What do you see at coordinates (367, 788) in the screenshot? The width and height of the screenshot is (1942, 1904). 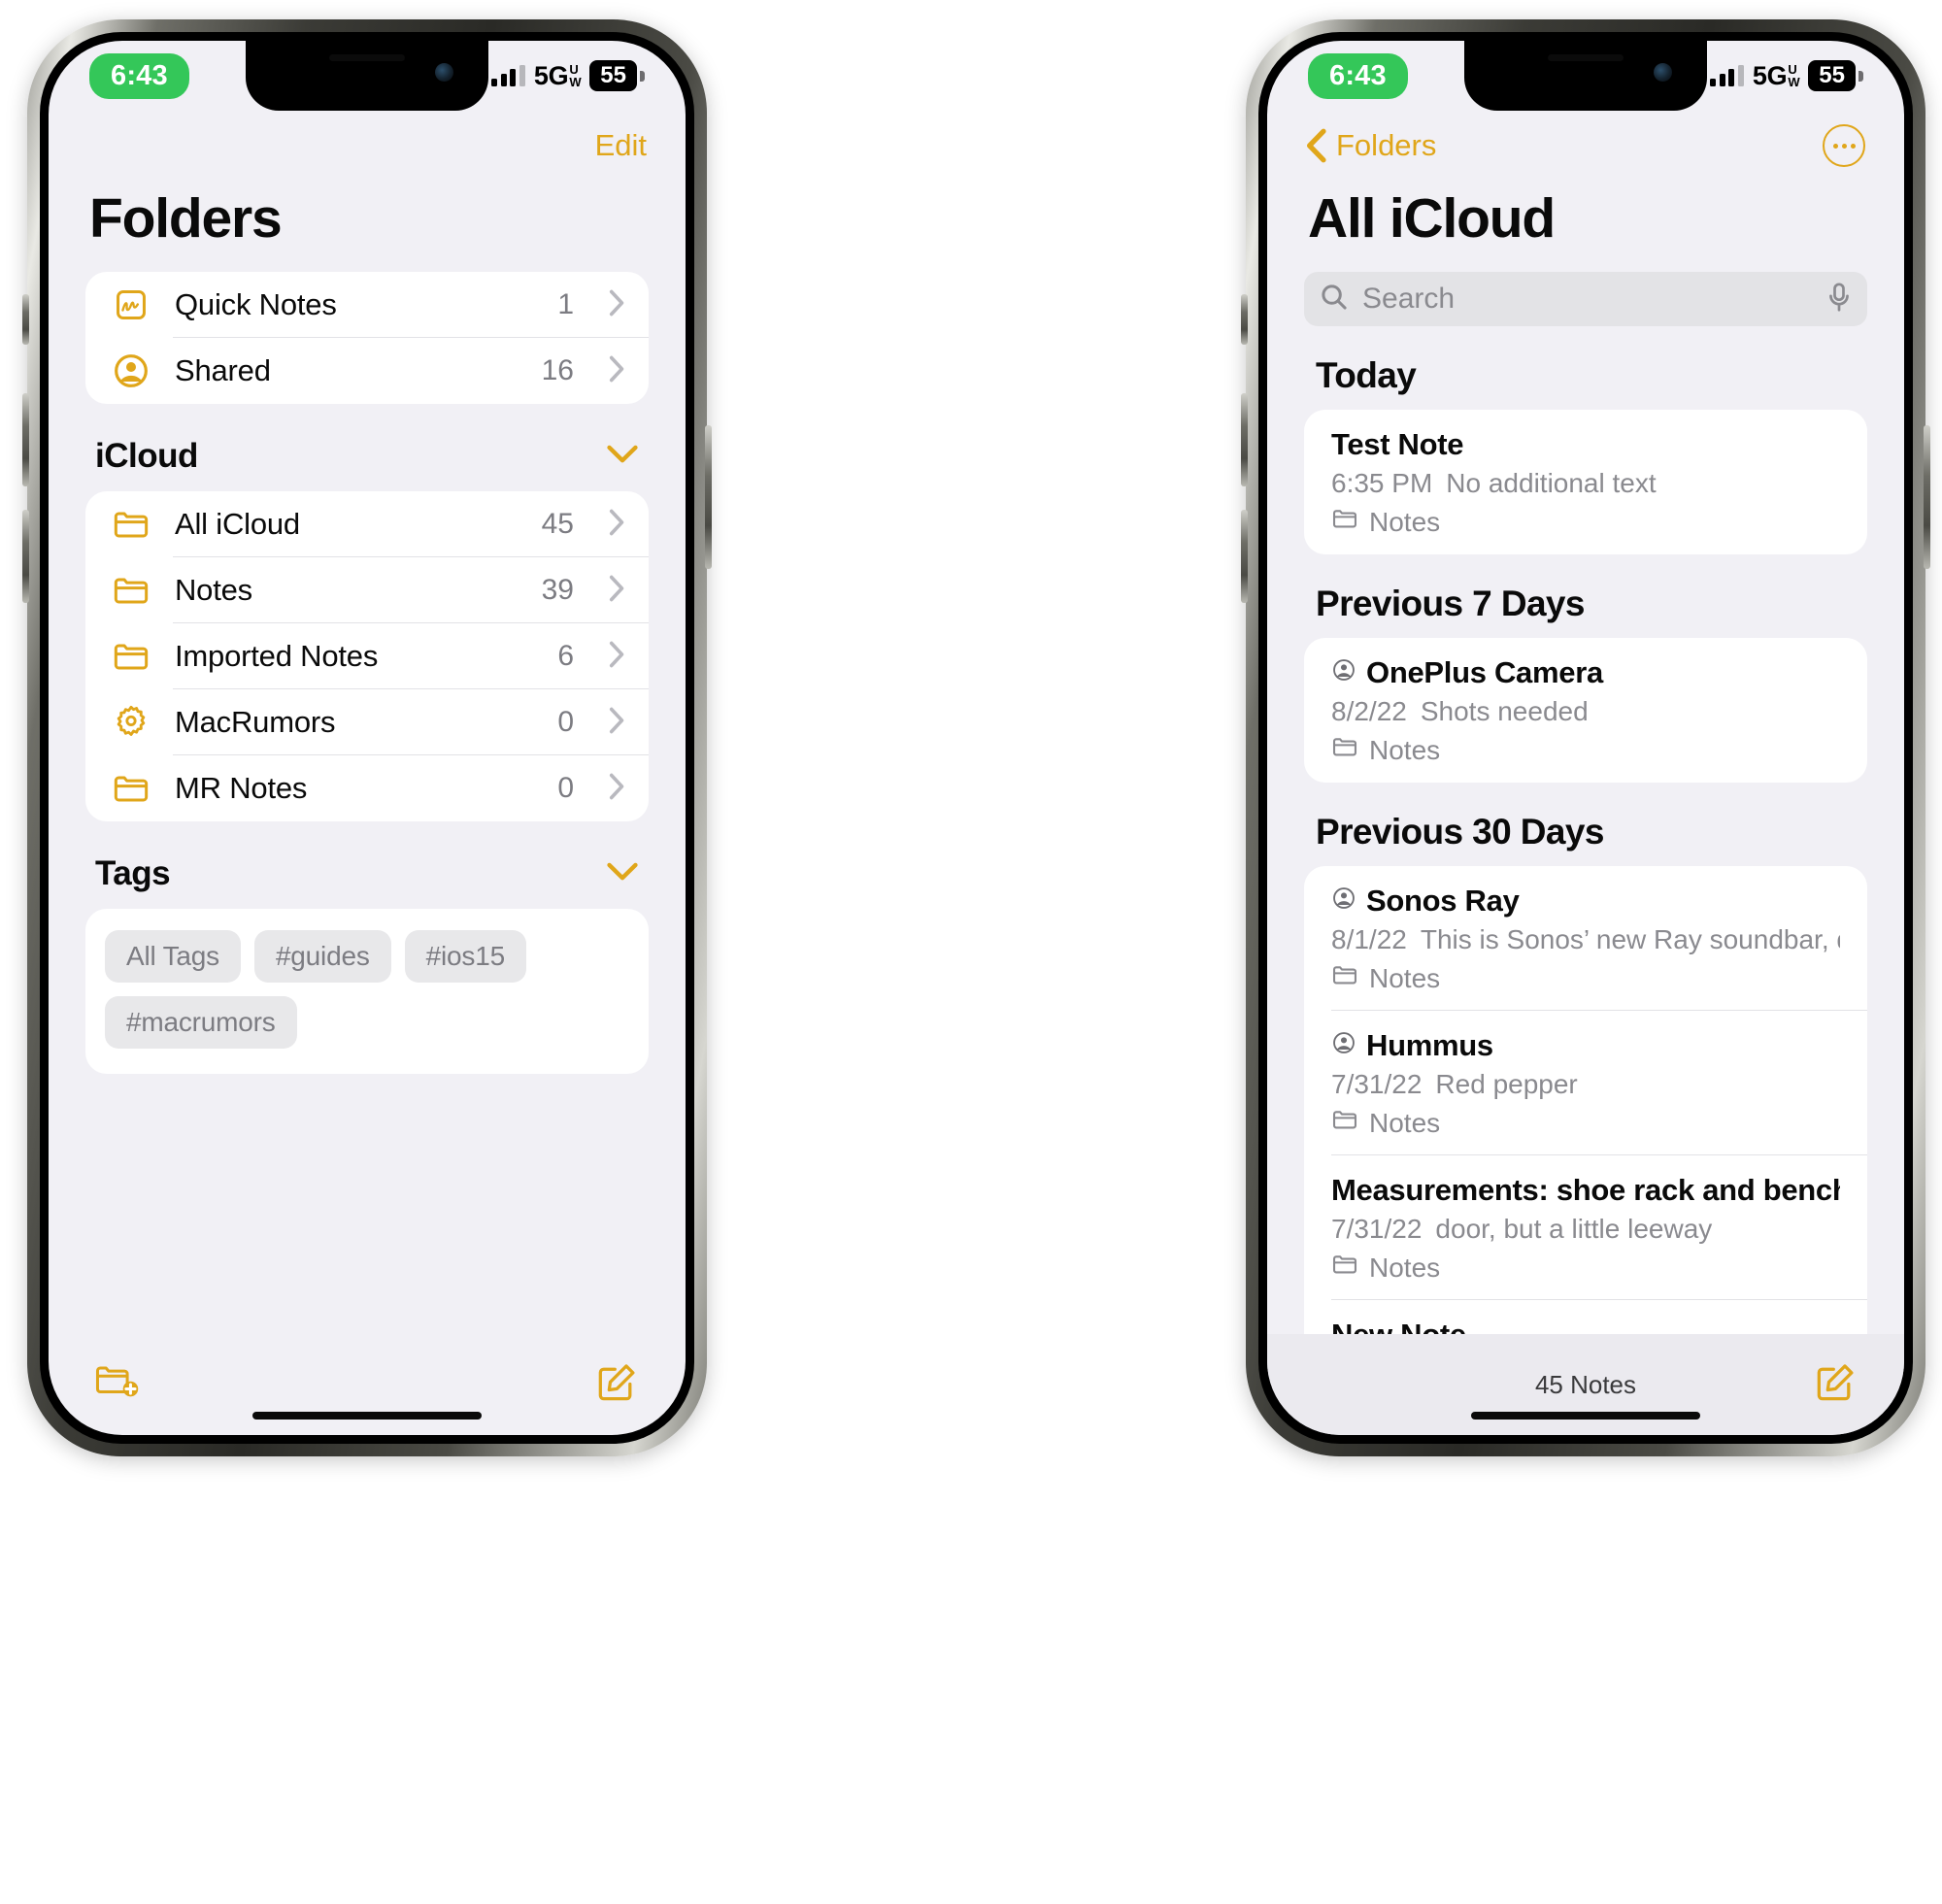 I see `list-item-mr-notes: MR Notes 0` at bounding box center [367, 788].